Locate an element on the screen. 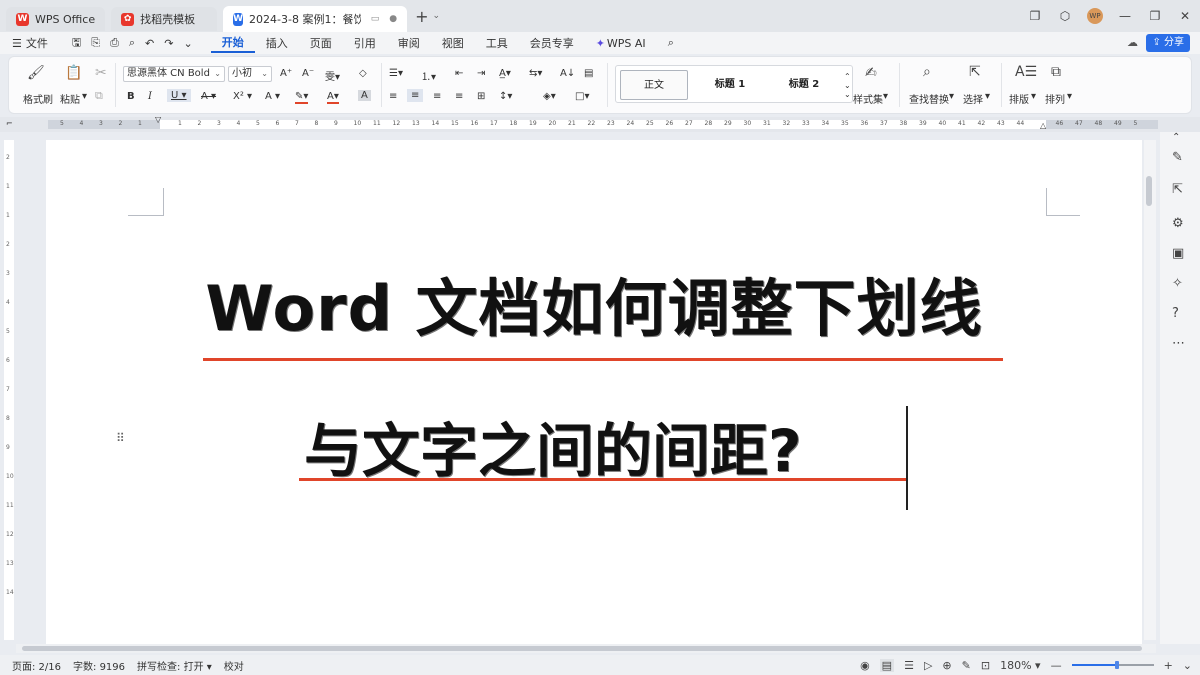 The width and height of the screenshot is (1200, 675). page-view-icon: ▤ is located at coordinates (887, 665).